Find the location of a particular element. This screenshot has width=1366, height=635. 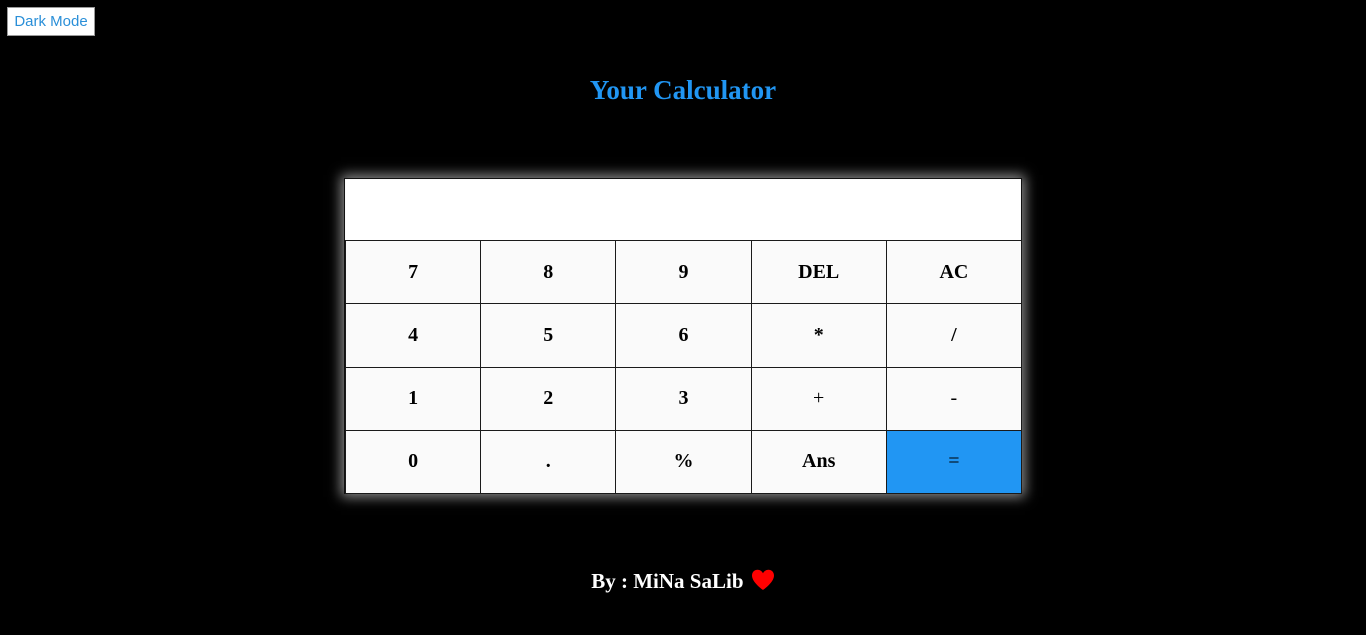

key-0: 0 is located at coordinates (413, 461).